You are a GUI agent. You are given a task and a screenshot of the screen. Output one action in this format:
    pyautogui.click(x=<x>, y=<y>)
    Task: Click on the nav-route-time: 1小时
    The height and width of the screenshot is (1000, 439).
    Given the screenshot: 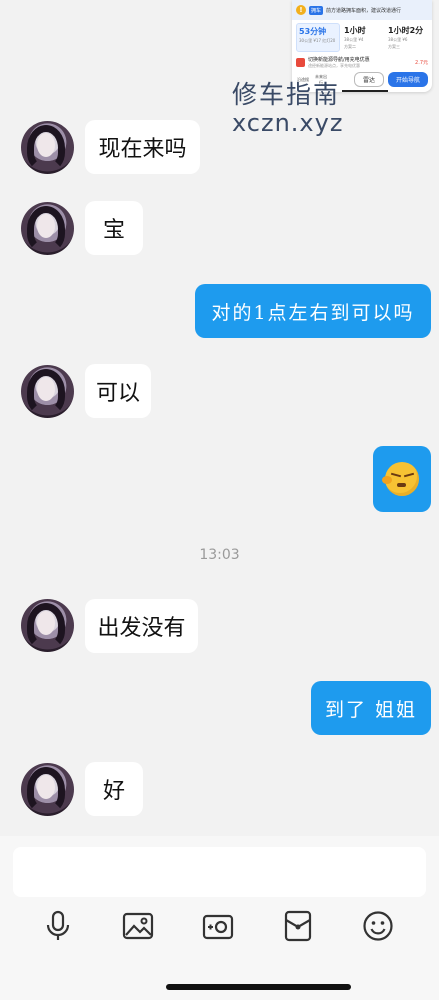 What is the action you would take?
    pyautogui.click(x=355, y=30)
    